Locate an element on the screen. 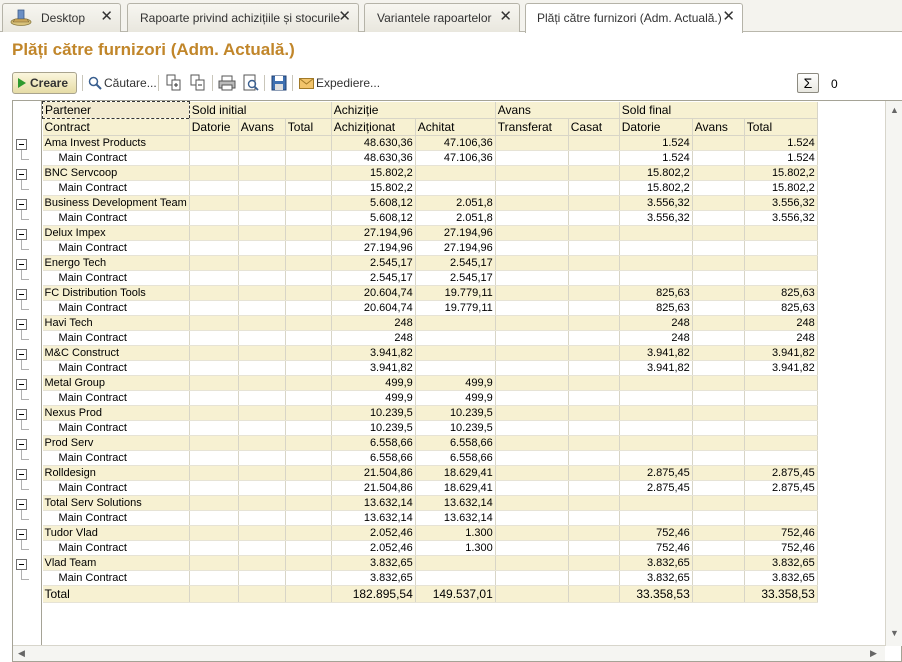 This screenshot has height=662, width=902. create-button: Creare is located at coordinates (44, 83).